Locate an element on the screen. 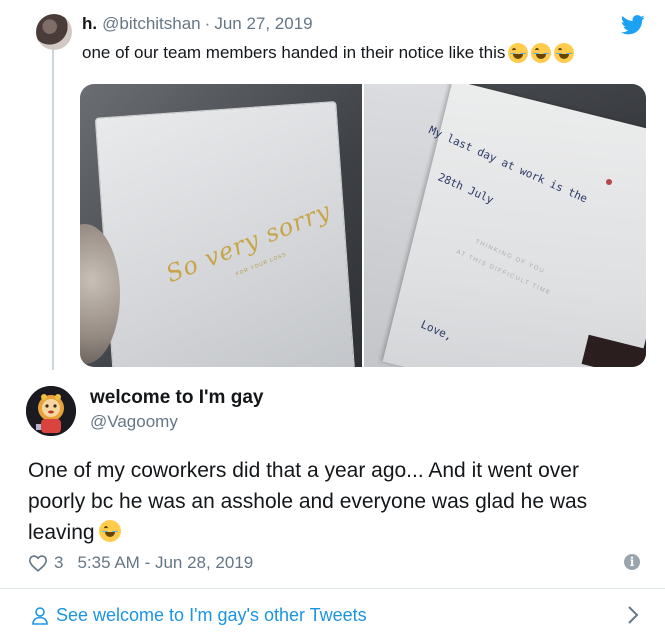  see-other-tweets-link: See welcome to I'm gay's other Tweets is located at coordinates (332, 613).